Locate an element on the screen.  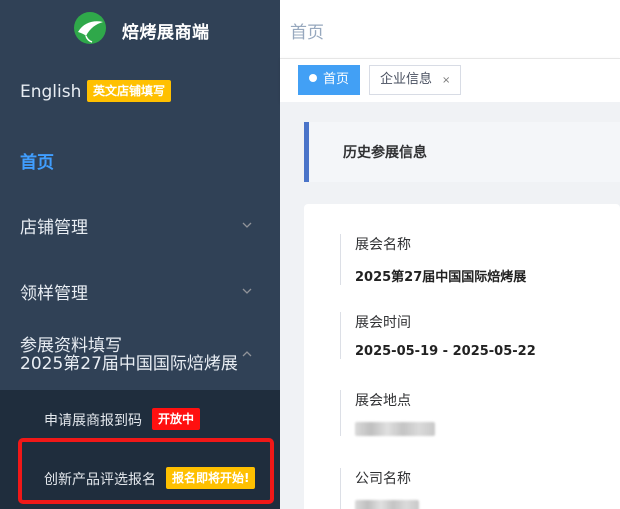
tag-label: 首页 is located at coordinates (336, 79).